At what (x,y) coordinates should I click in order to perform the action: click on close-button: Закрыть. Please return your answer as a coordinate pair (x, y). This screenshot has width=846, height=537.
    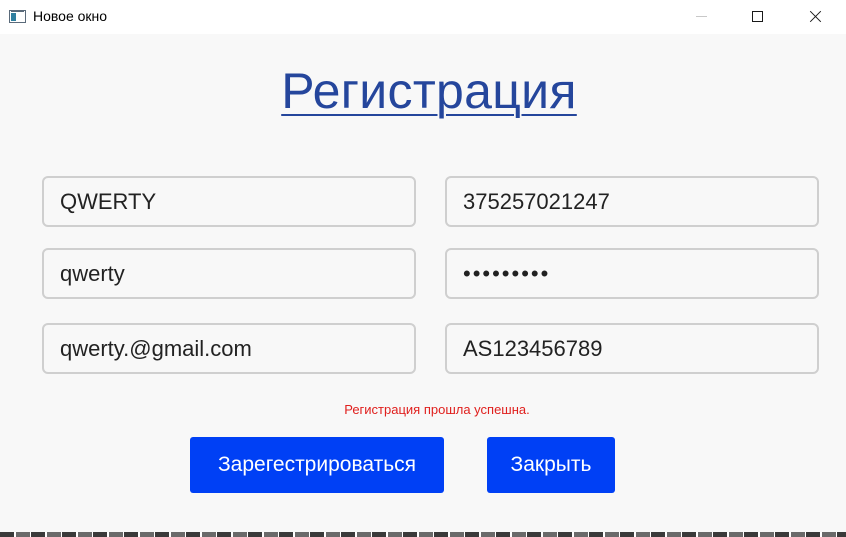
    Looking at the image, I should click on (551, 465).